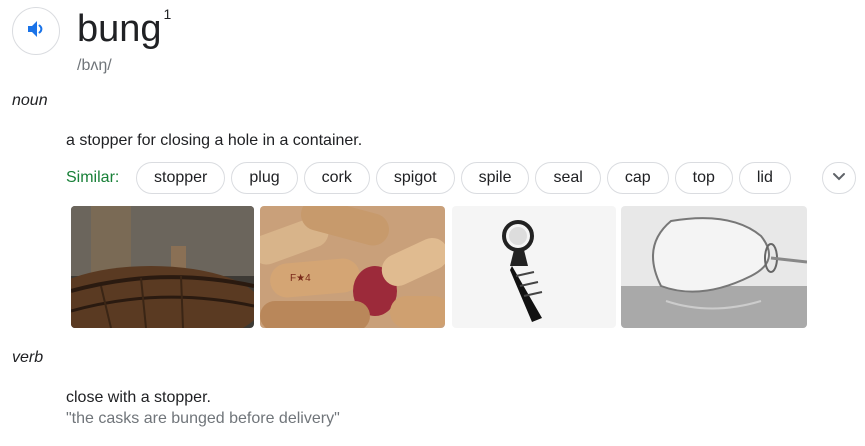 Image resolution: width=865 pixels, height=446 pixels. I want to click on expand-similar-button, so click(839, 178).